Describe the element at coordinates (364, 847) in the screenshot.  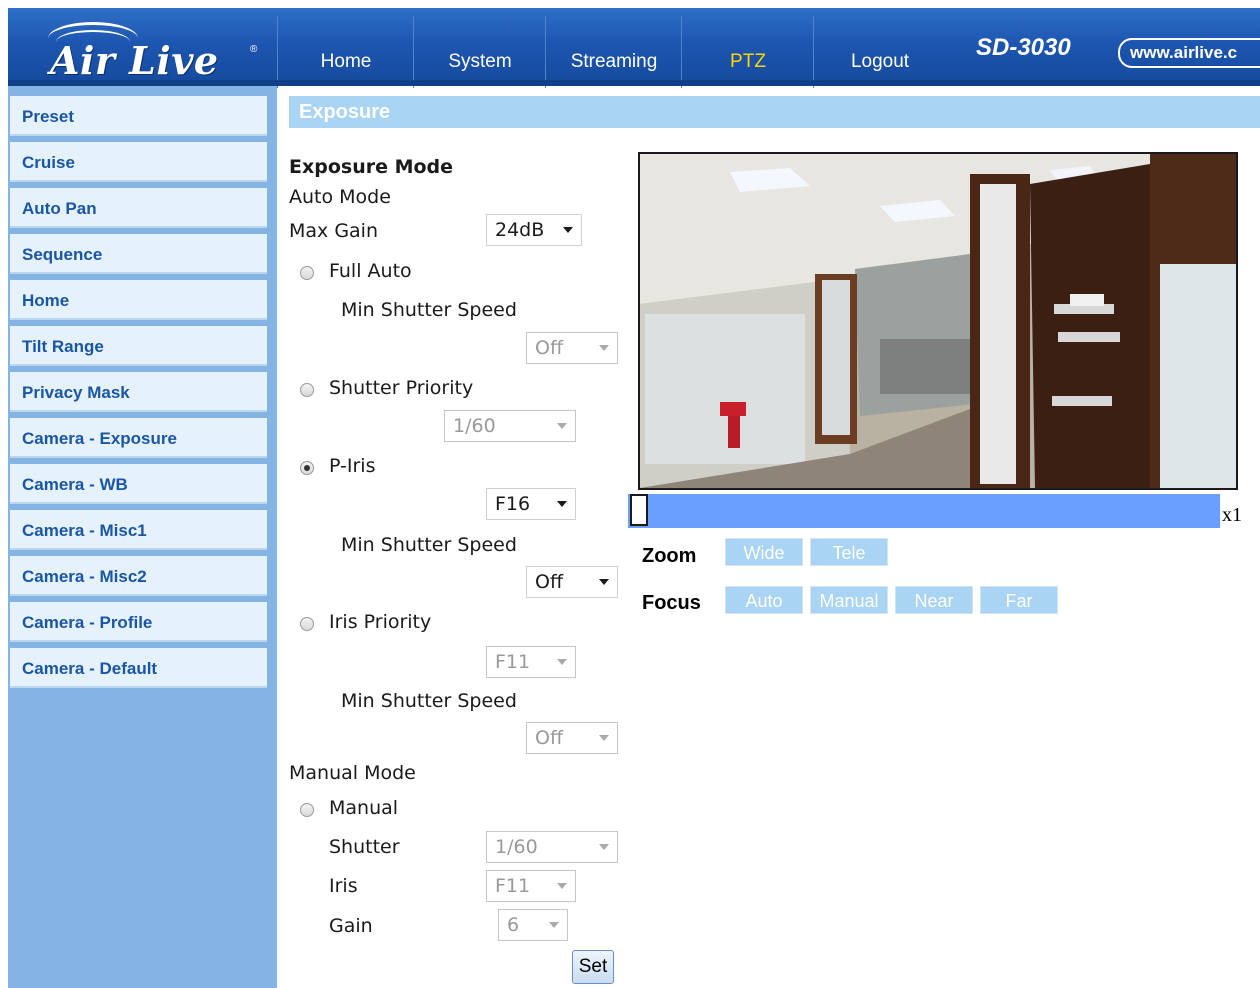
I see `shutter-label: Shutter` at that location.